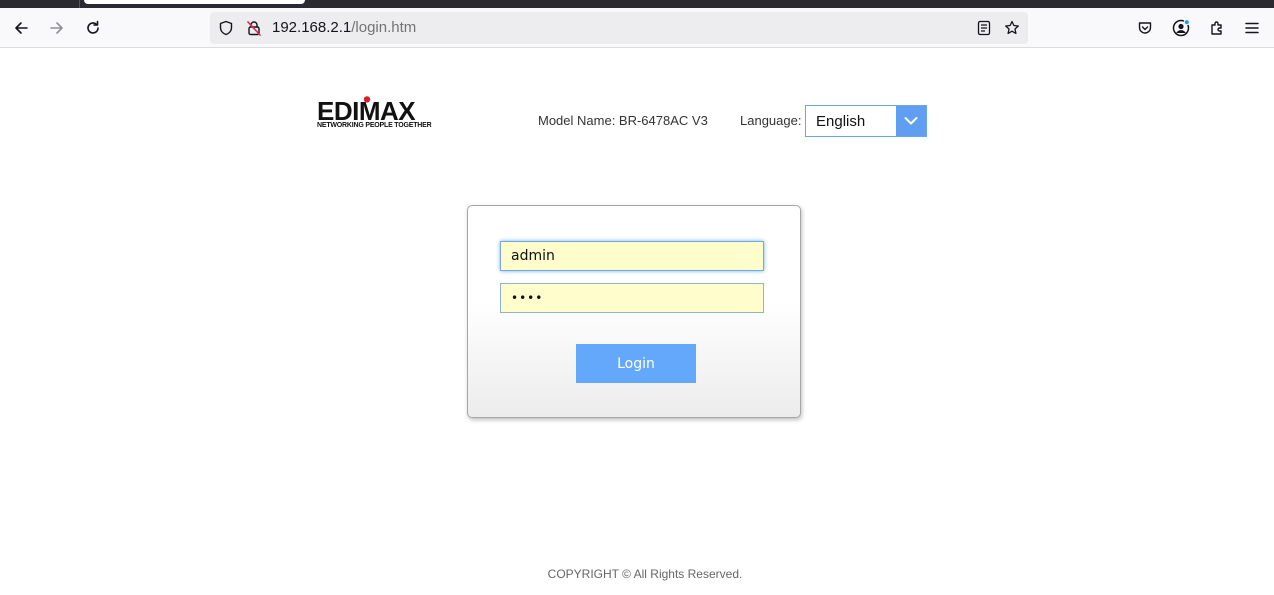 This screenshot has height=595, width=1274. I want to click on language-select: English, so click(866, 121).